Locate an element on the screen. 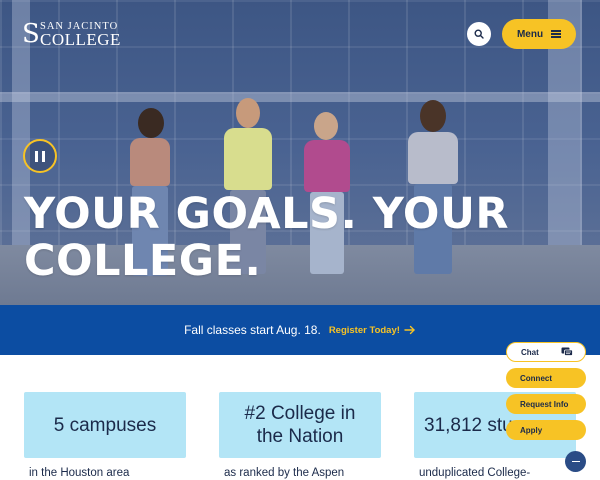 This screenshot has width=600, height=480. menu-label: Menu is located at coordinates (530, 34).